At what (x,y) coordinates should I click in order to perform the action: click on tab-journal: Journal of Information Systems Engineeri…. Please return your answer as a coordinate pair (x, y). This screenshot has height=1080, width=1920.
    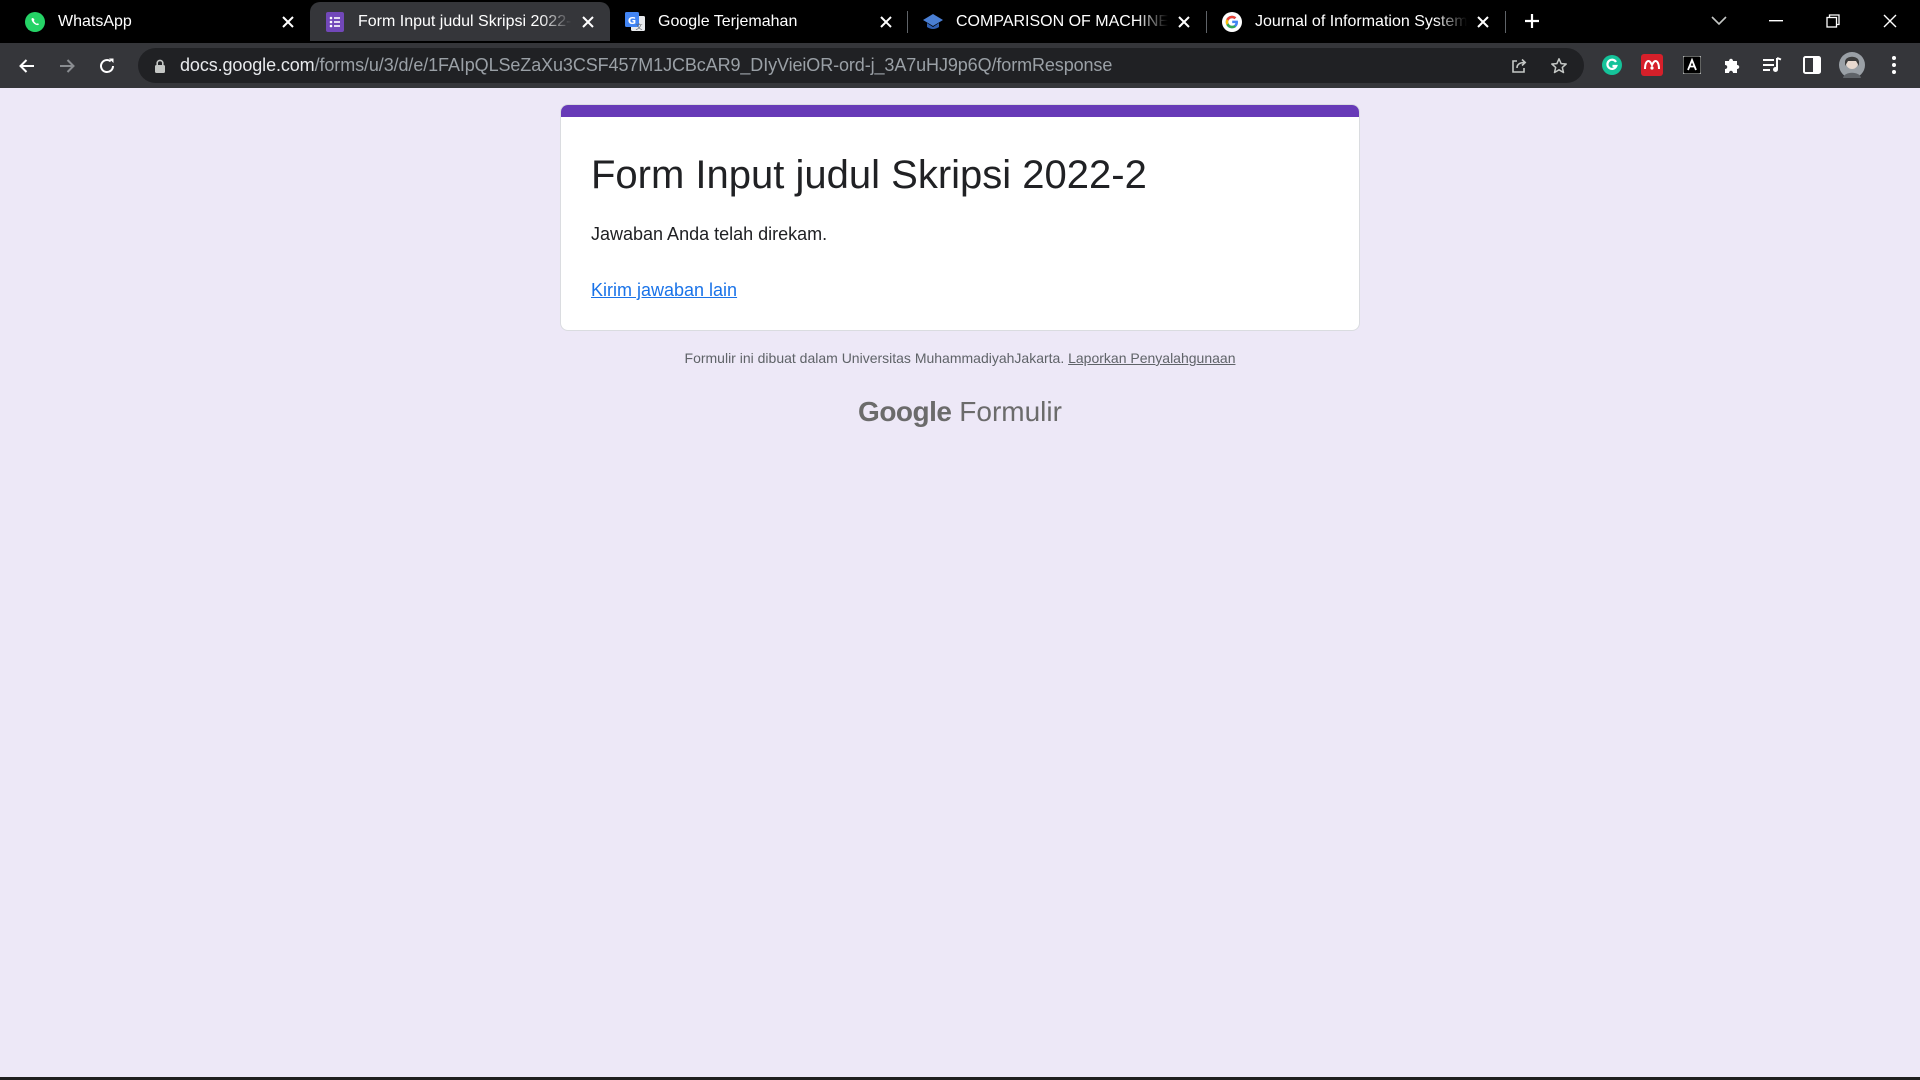
    Looking at the image, I should click on (1356, 21).